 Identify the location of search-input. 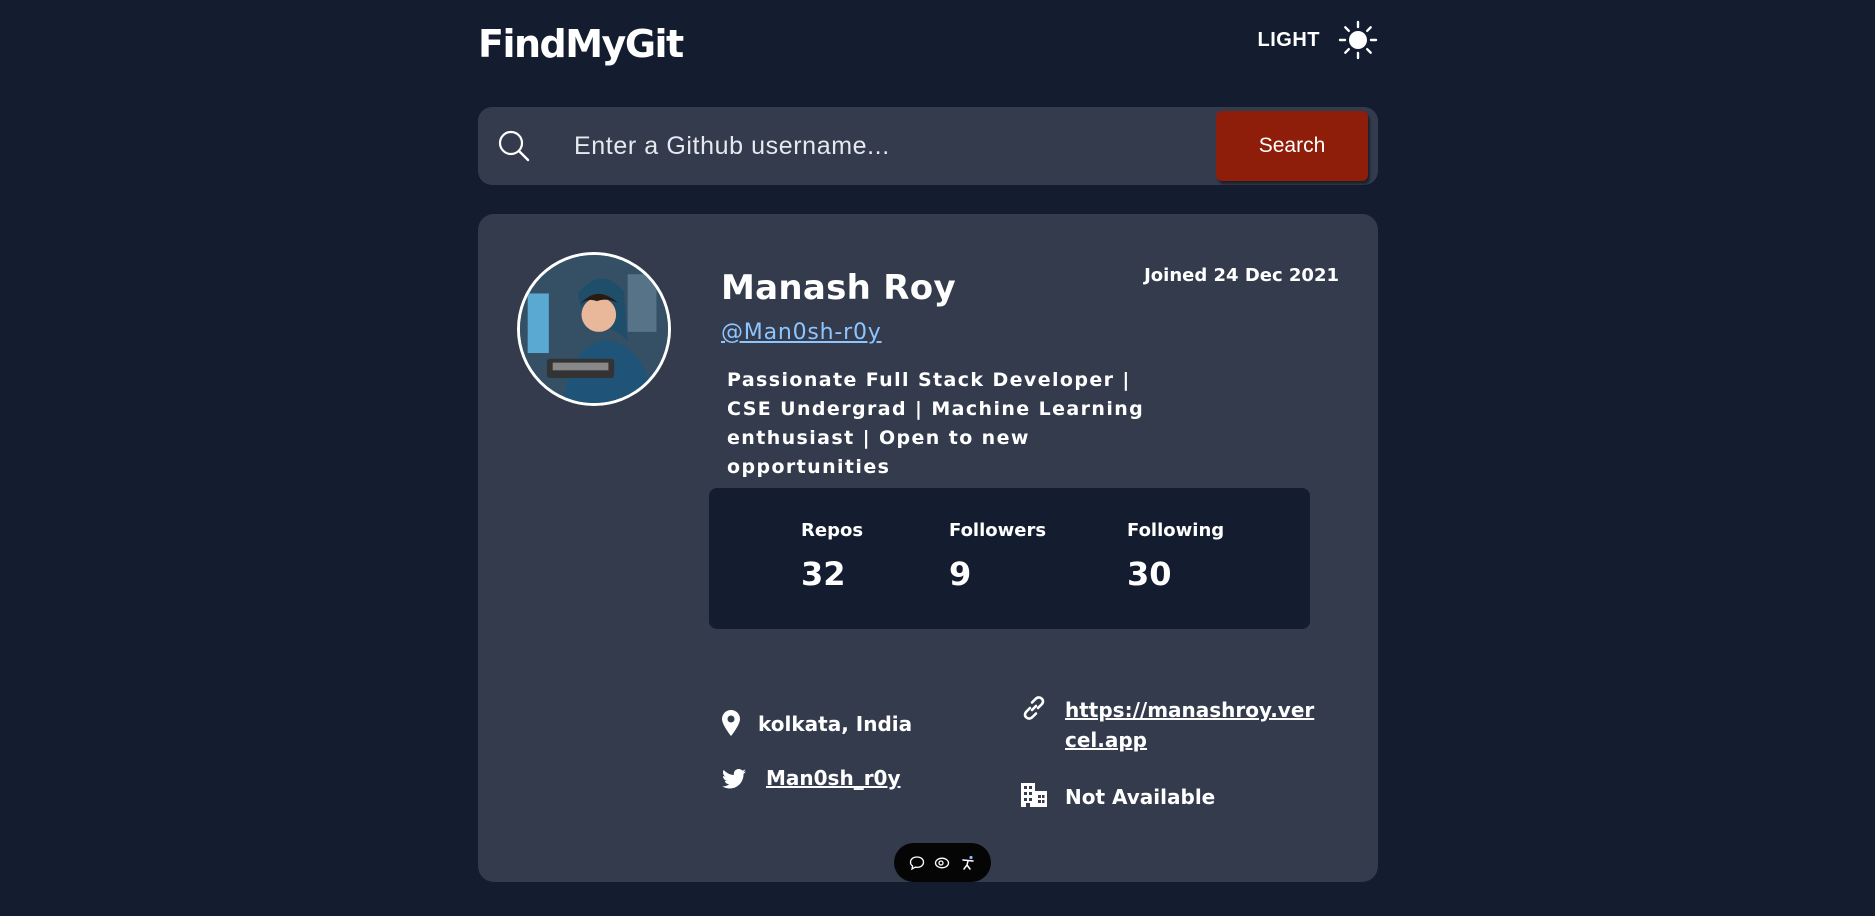
(874, 146).